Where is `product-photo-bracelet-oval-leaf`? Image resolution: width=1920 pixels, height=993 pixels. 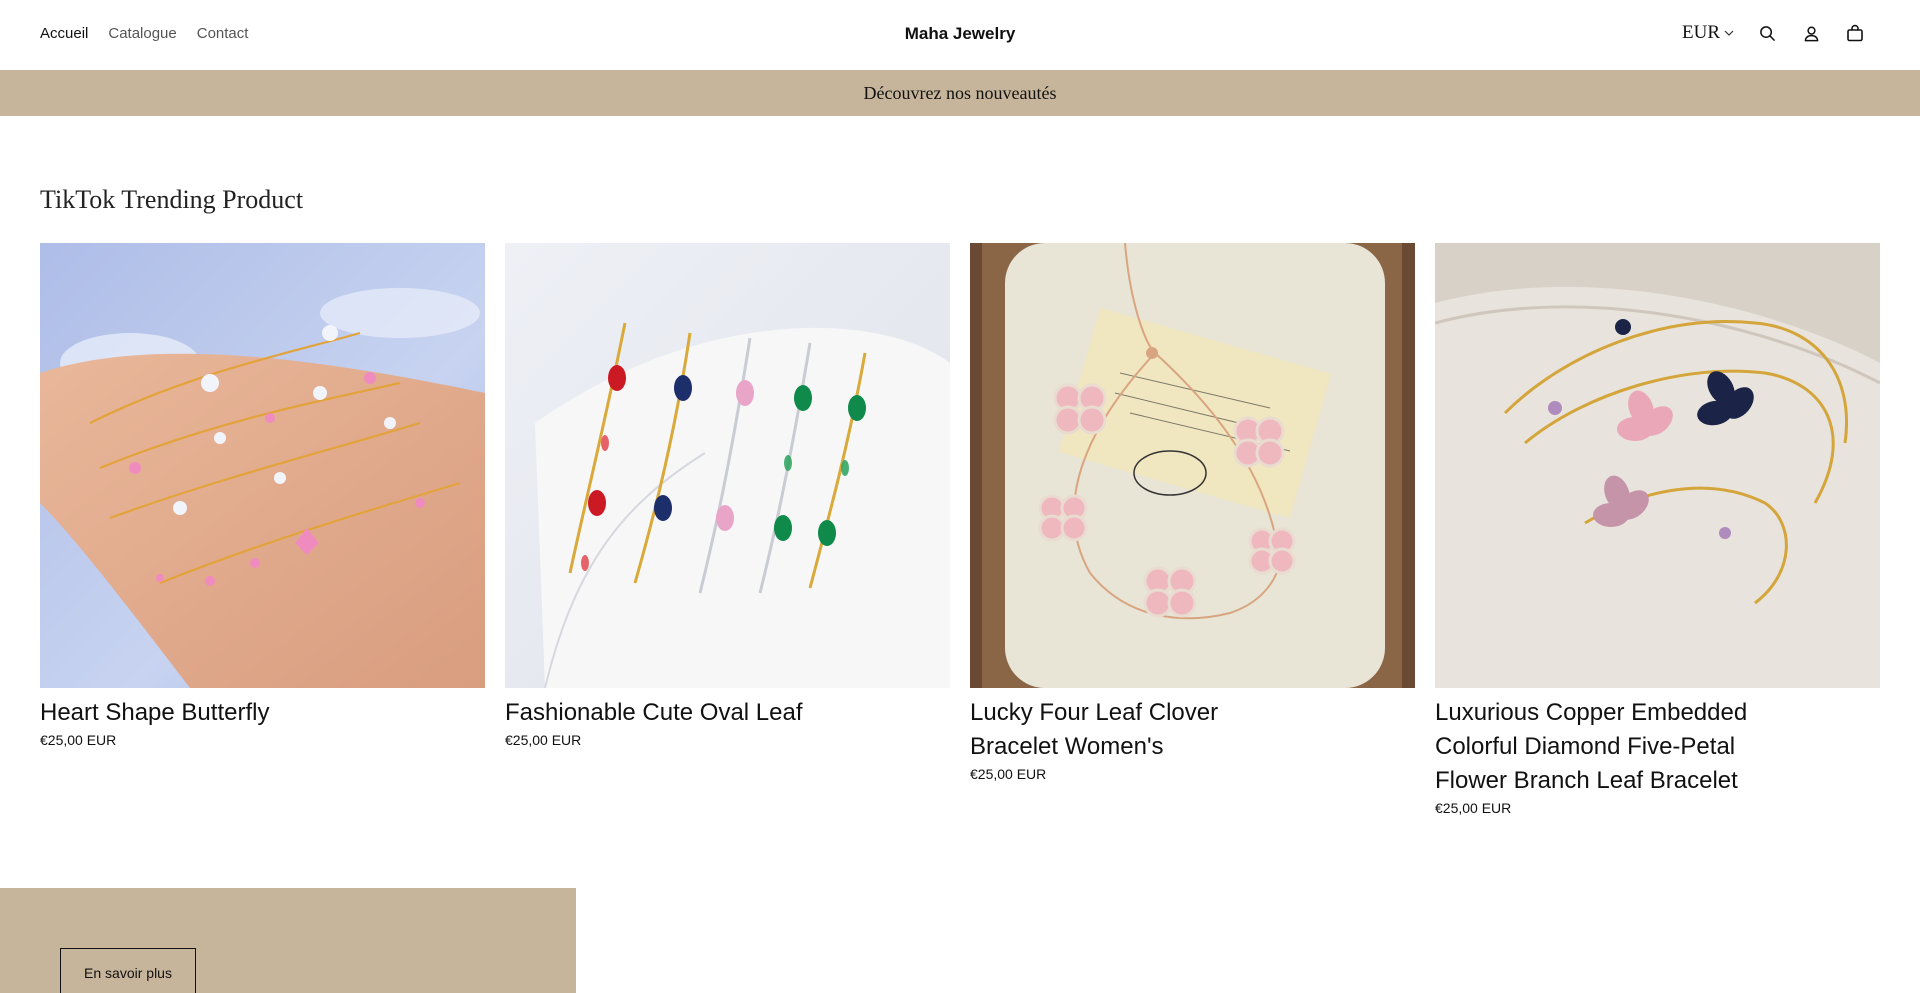
product-photo-bracelet-oval-leaf is located at coordinates (727, 465).